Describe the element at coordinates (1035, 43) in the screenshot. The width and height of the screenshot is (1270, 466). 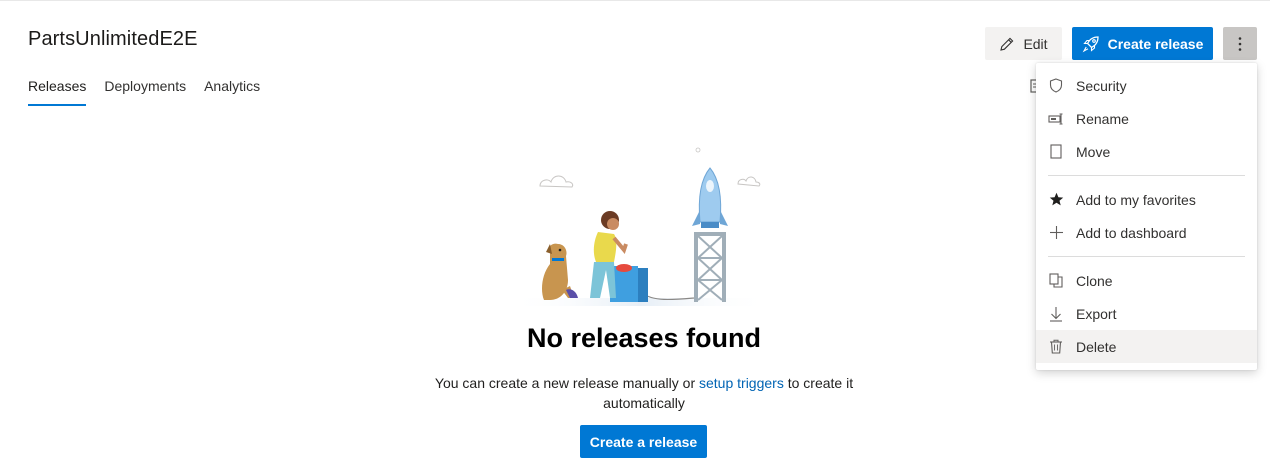
I see `edit-button-label: Edit` at that location.